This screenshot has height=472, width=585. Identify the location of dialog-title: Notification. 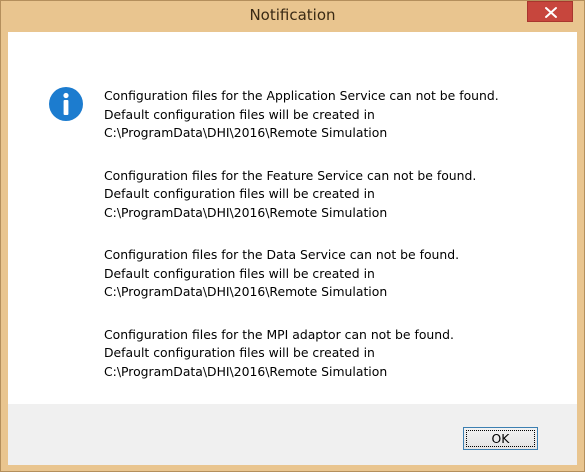
(292, 15).